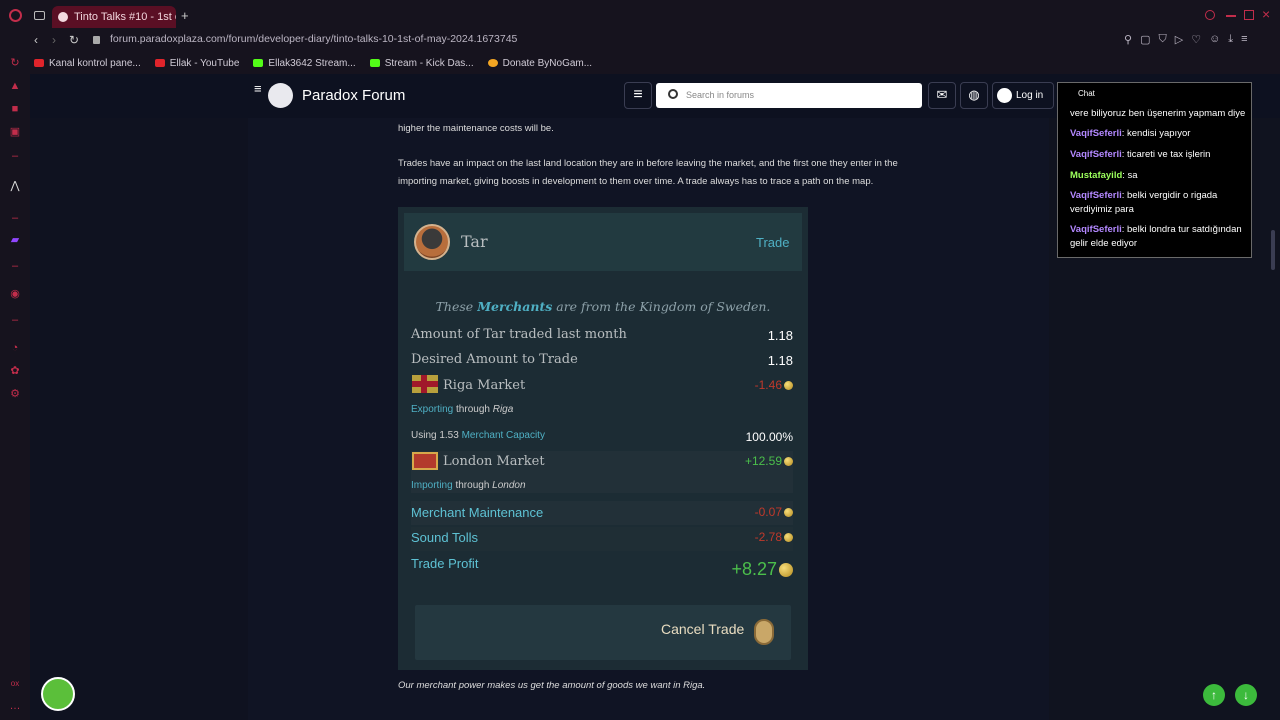 The width and height of the screenshot is (1280, 720). I want to click on new-tab-icon: +, so click(185, 15).